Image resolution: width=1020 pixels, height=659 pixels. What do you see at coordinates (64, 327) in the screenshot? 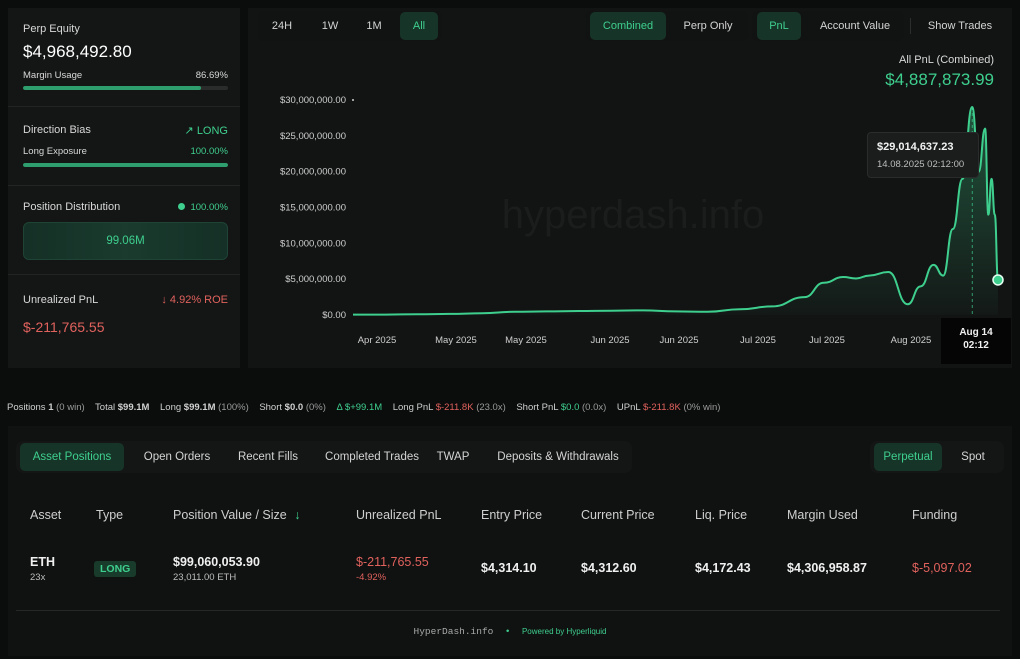
I see `unrealized-pnl-value: $-211,765.55` at bounding box center [64, 327].